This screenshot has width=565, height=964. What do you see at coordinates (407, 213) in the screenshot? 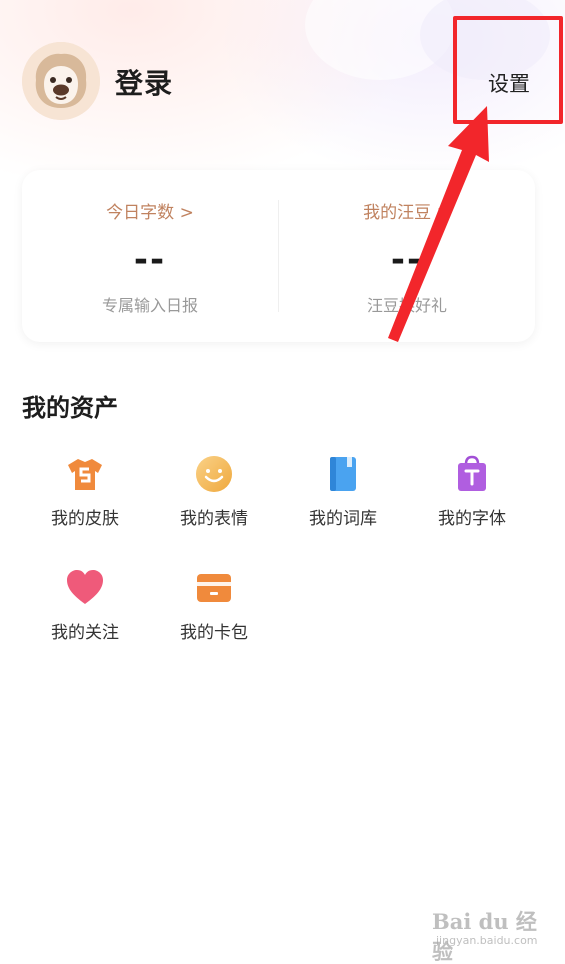
I see `stat-title: 我的汪豆 >` at bounding box center [407, 213].